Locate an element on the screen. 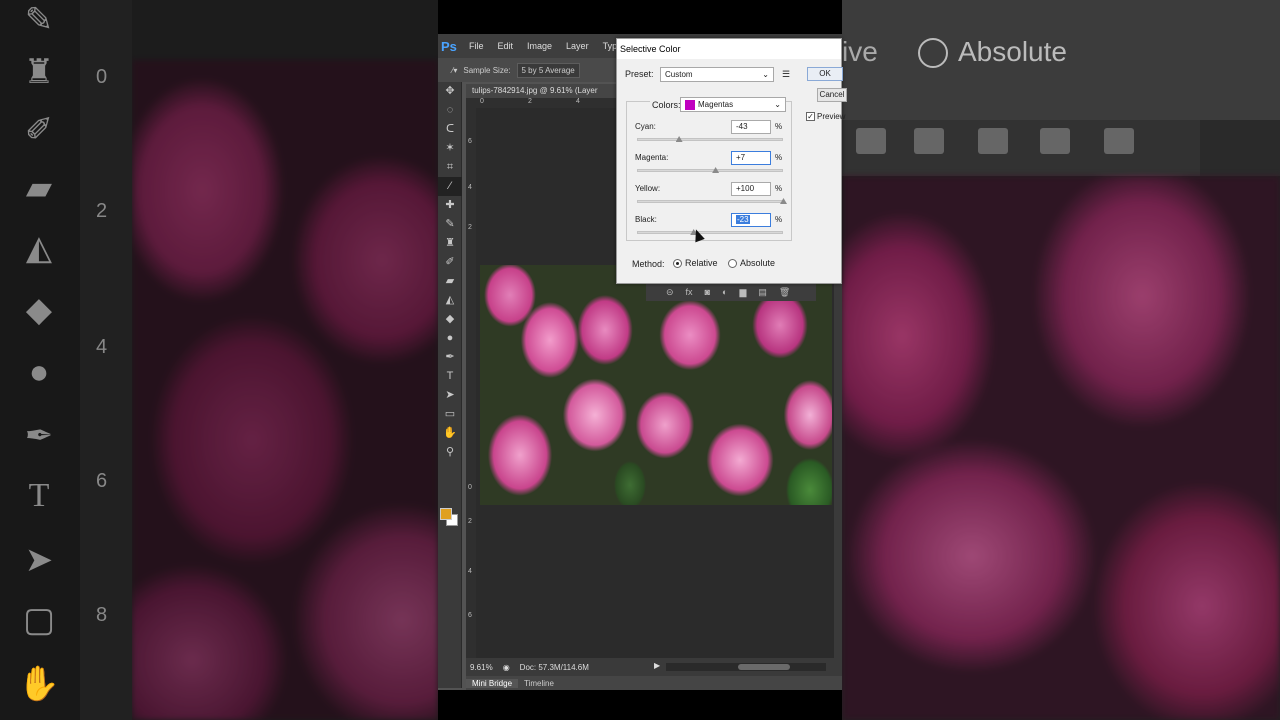  eyedropper-tool-icon: ⁄ is located at coordinates (450, 186).